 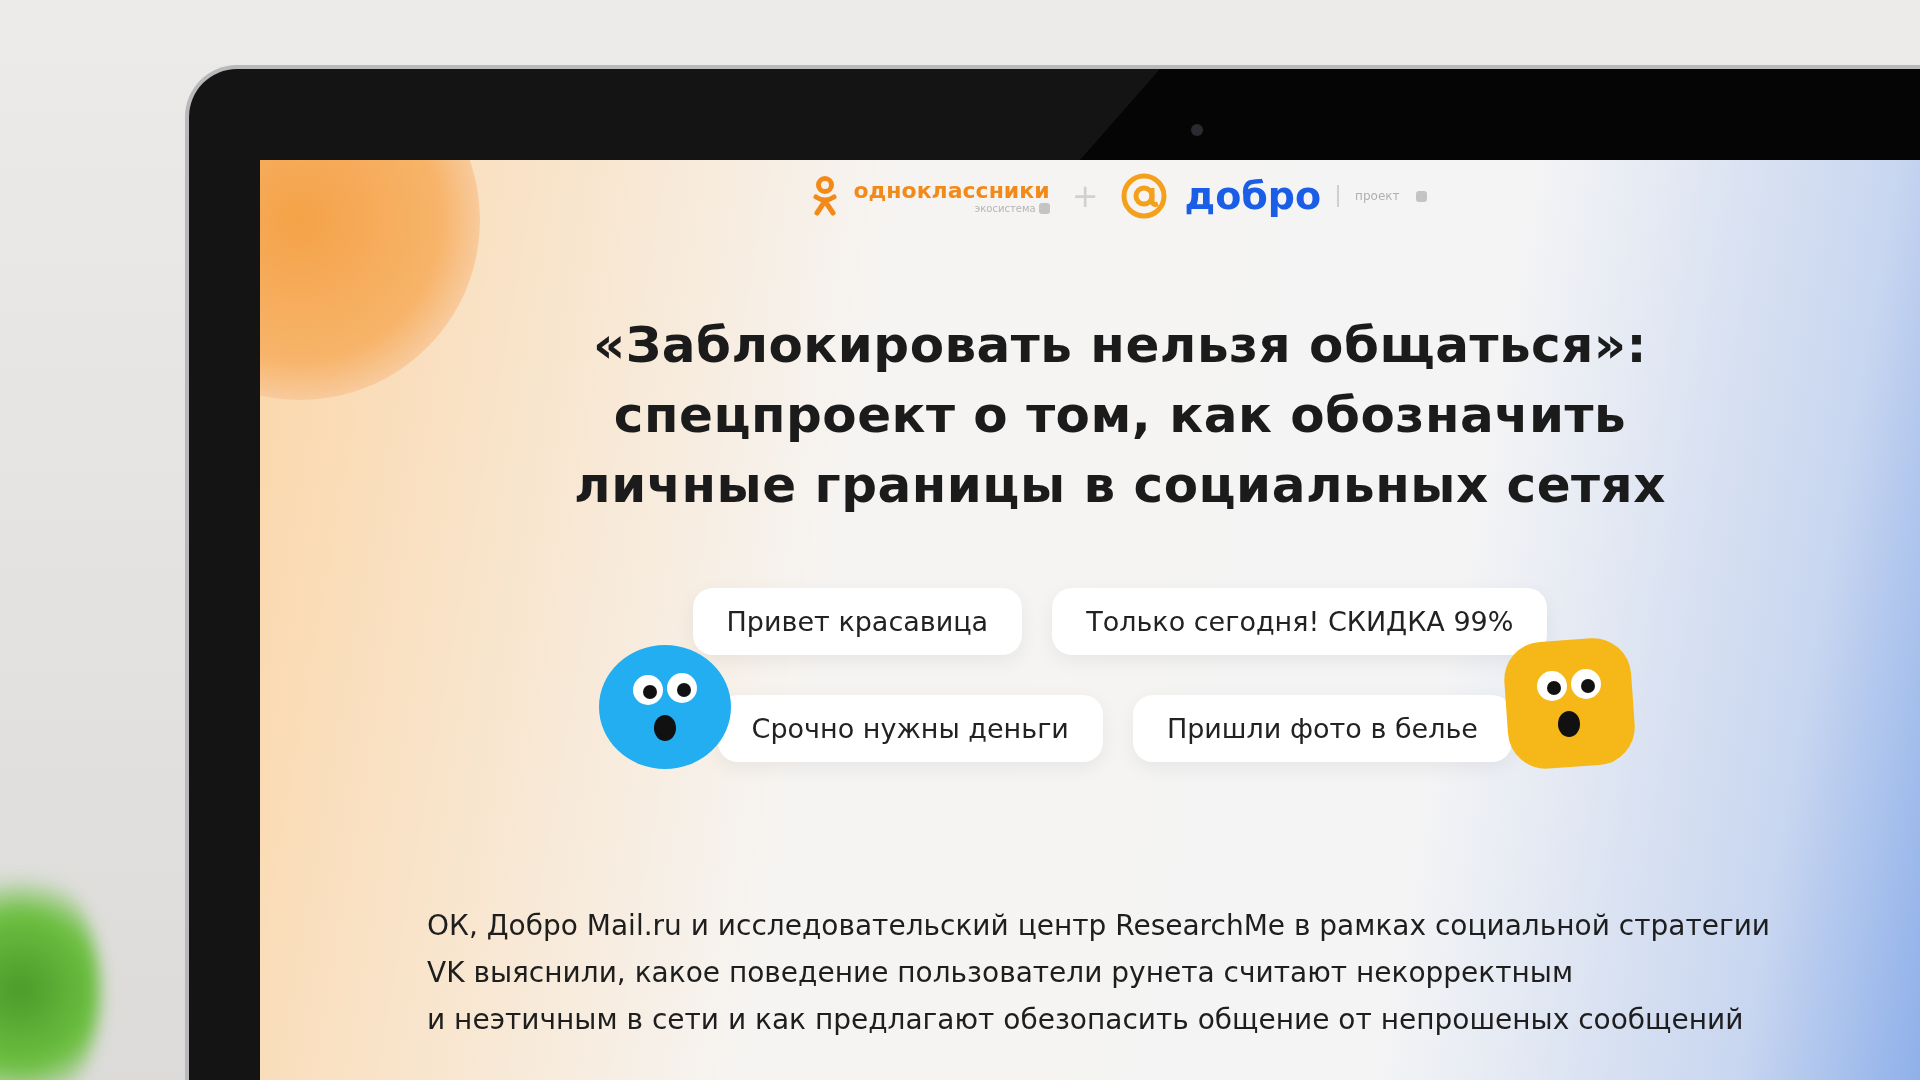 I want to click on brand-name: одноклассники, so click(x=951, y=190).